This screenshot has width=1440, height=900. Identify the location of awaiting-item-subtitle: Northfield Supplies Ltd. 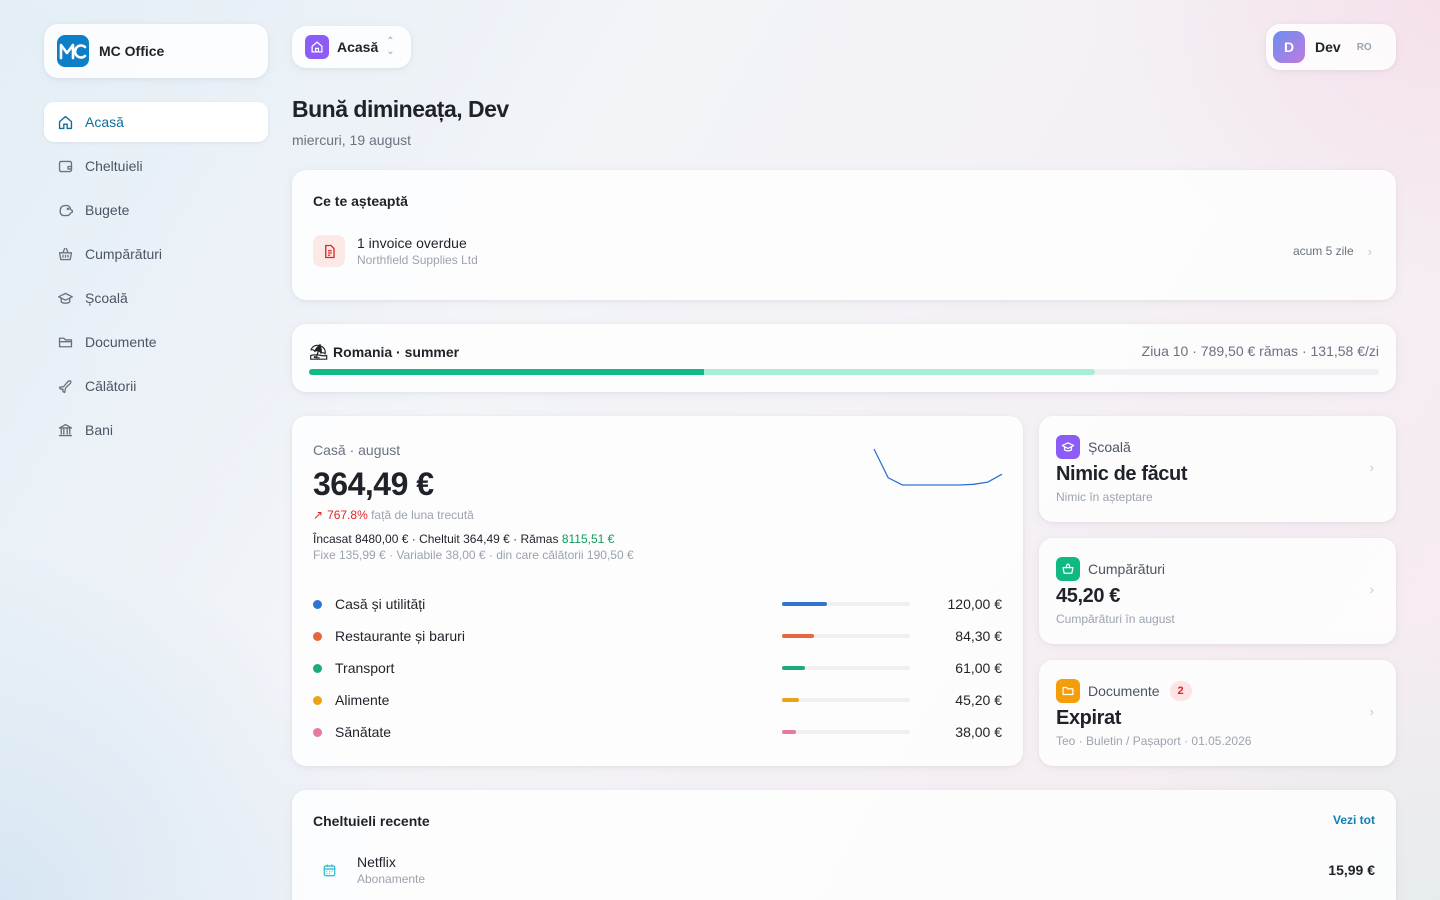
(417, 260).